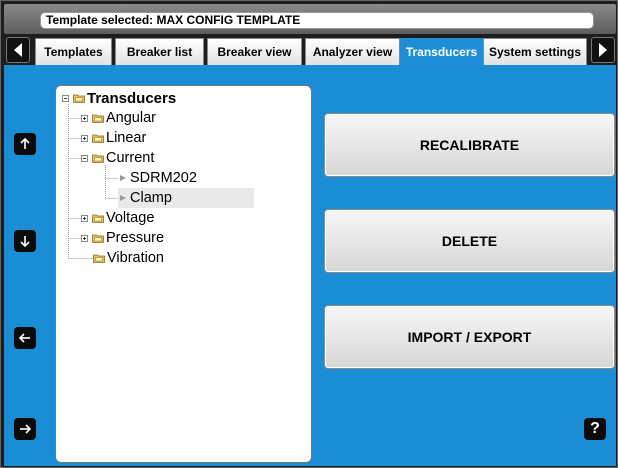 The width and height of the screenshot is (618, 468). What do you see at coordinates (130, 218) in the screenshot?
I see `tree-node-label: Voltage` at bounding box center [130, 218].